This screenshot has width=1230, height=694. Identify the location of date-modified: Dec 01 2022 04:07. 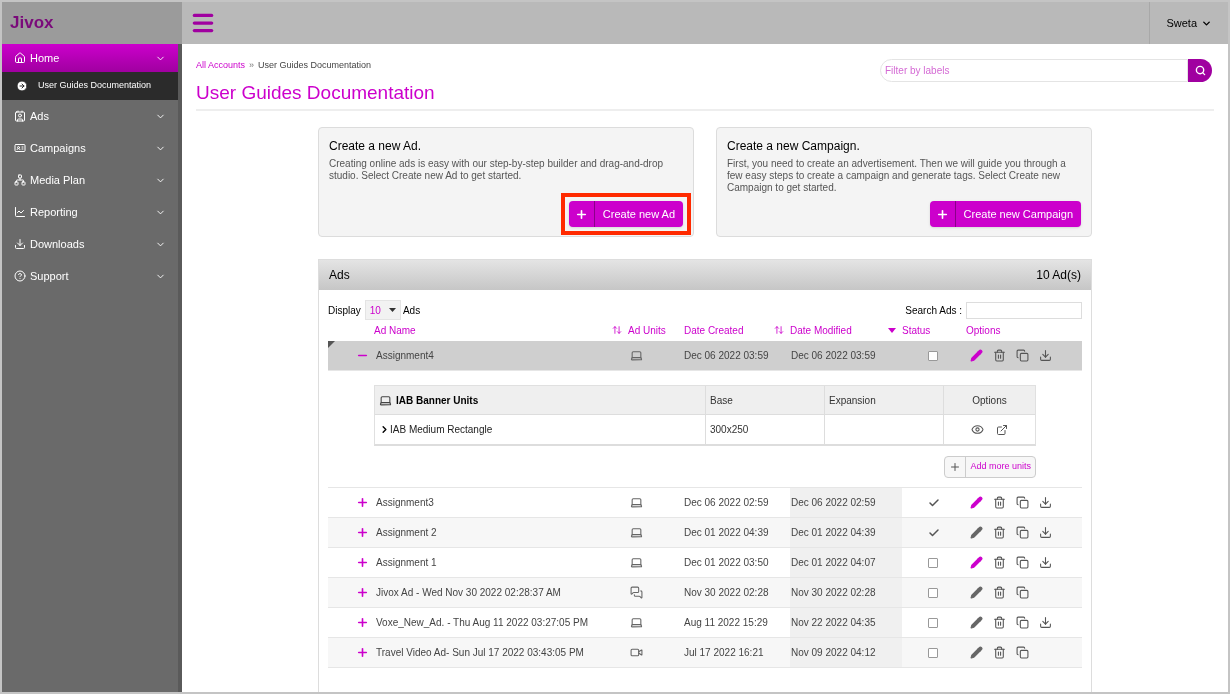
(833, 563).